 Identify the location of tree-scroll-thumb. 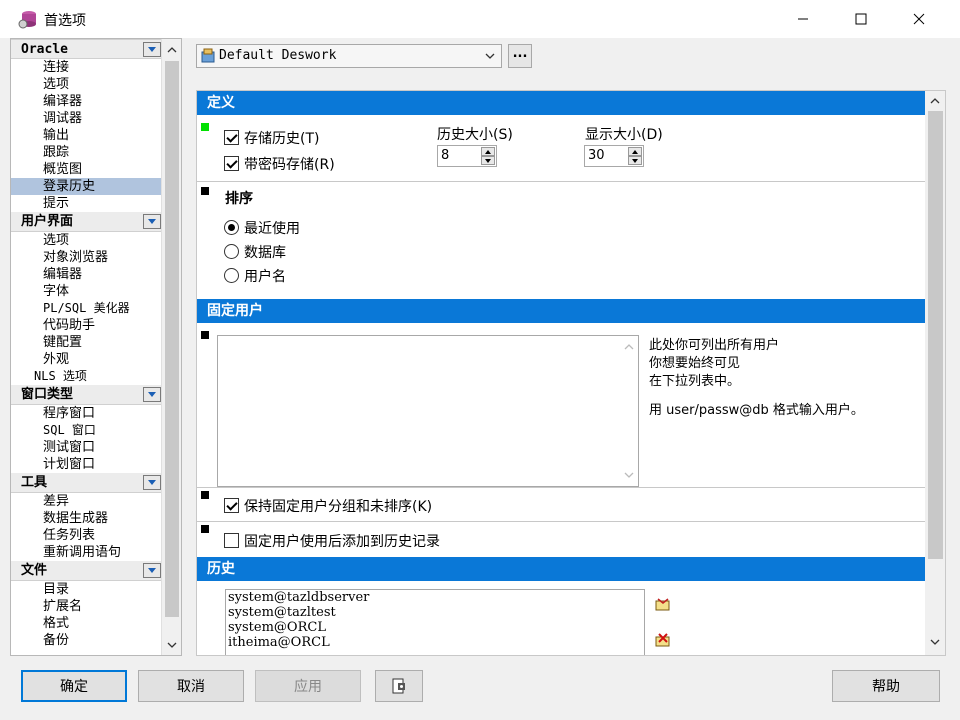
(172, 339).